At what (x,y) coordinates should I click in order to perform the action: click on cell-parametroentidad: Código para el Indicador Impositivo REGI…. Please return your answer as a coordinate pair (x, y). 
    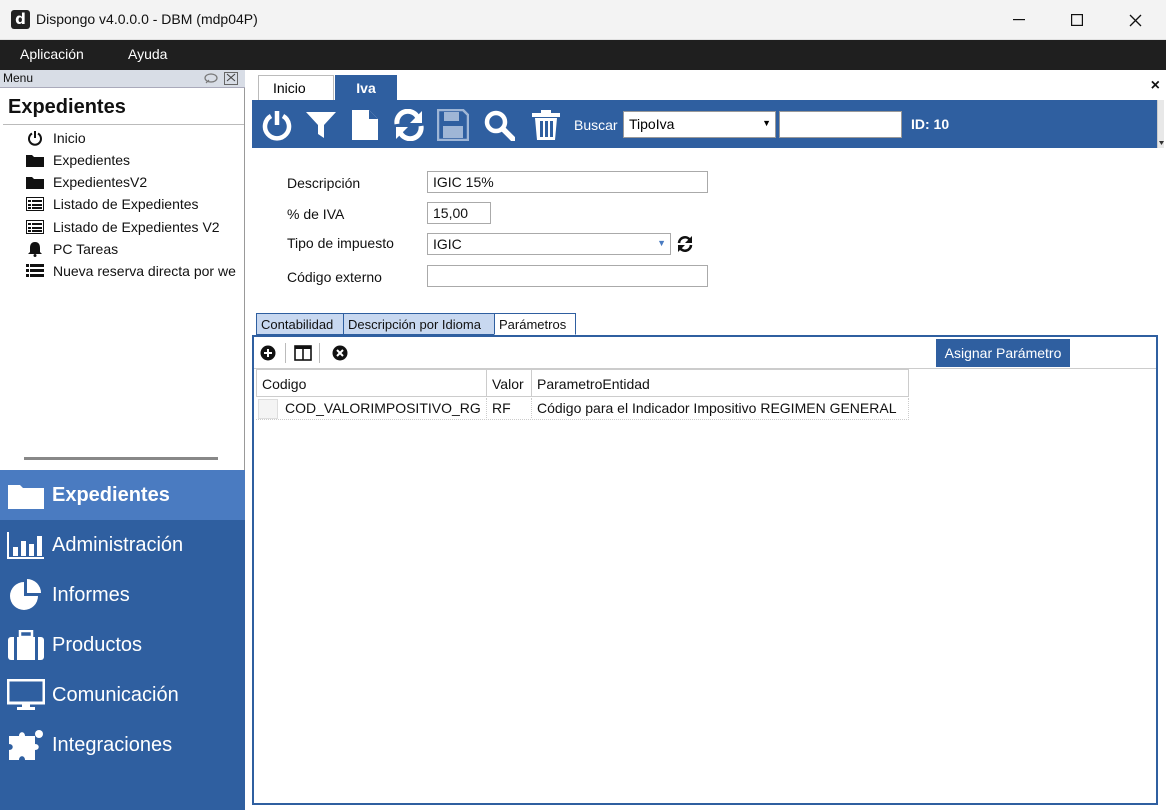
    Looking at the image, I should click on (720, 408).